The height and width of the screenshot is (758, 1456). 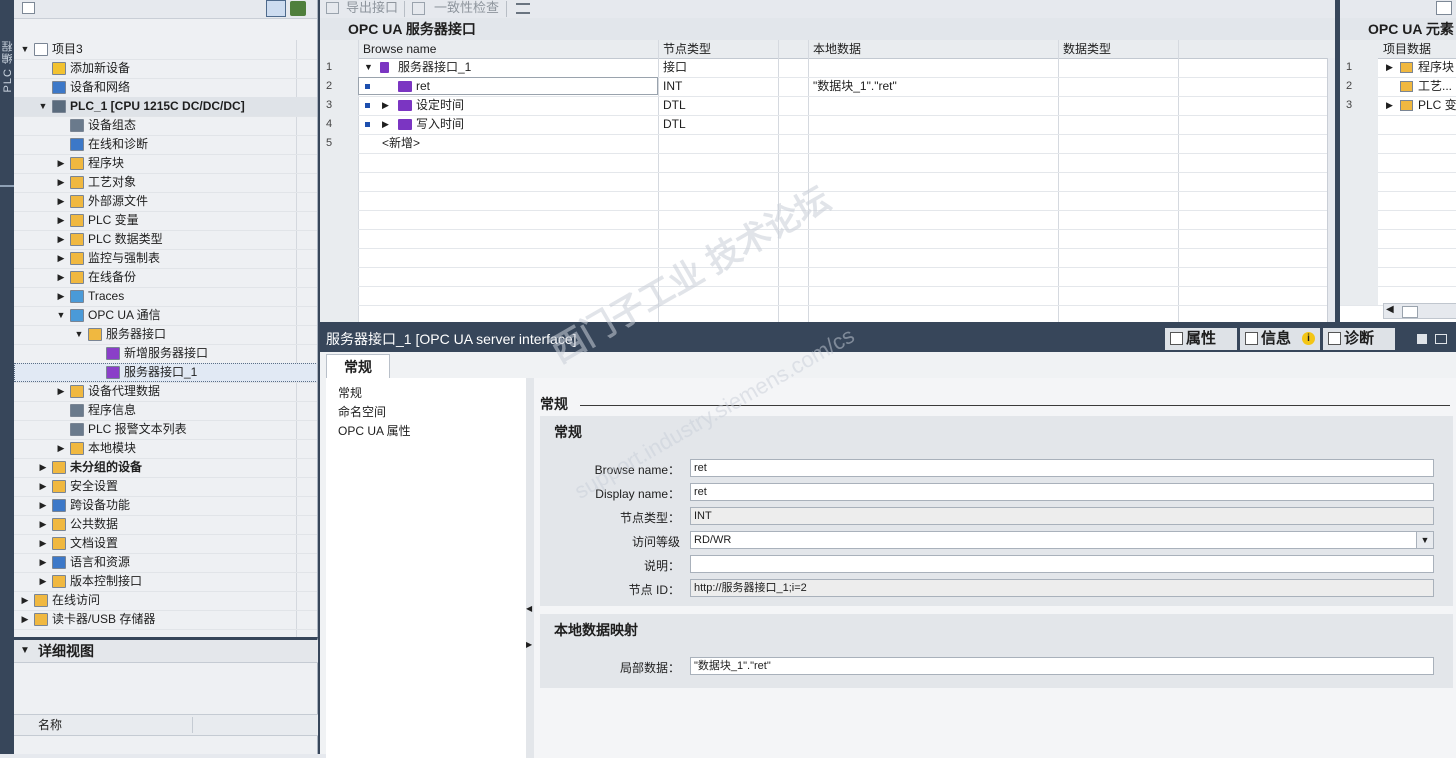 I want to click on project-data-header: 项目数据, so click(x=1398, y=49).